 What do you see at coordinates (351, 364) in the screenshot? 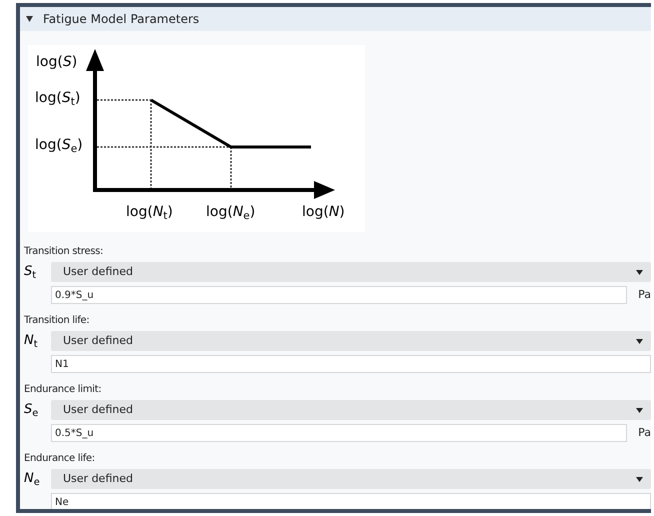
I see `value-field: N1` at bounding box center [351, 364].